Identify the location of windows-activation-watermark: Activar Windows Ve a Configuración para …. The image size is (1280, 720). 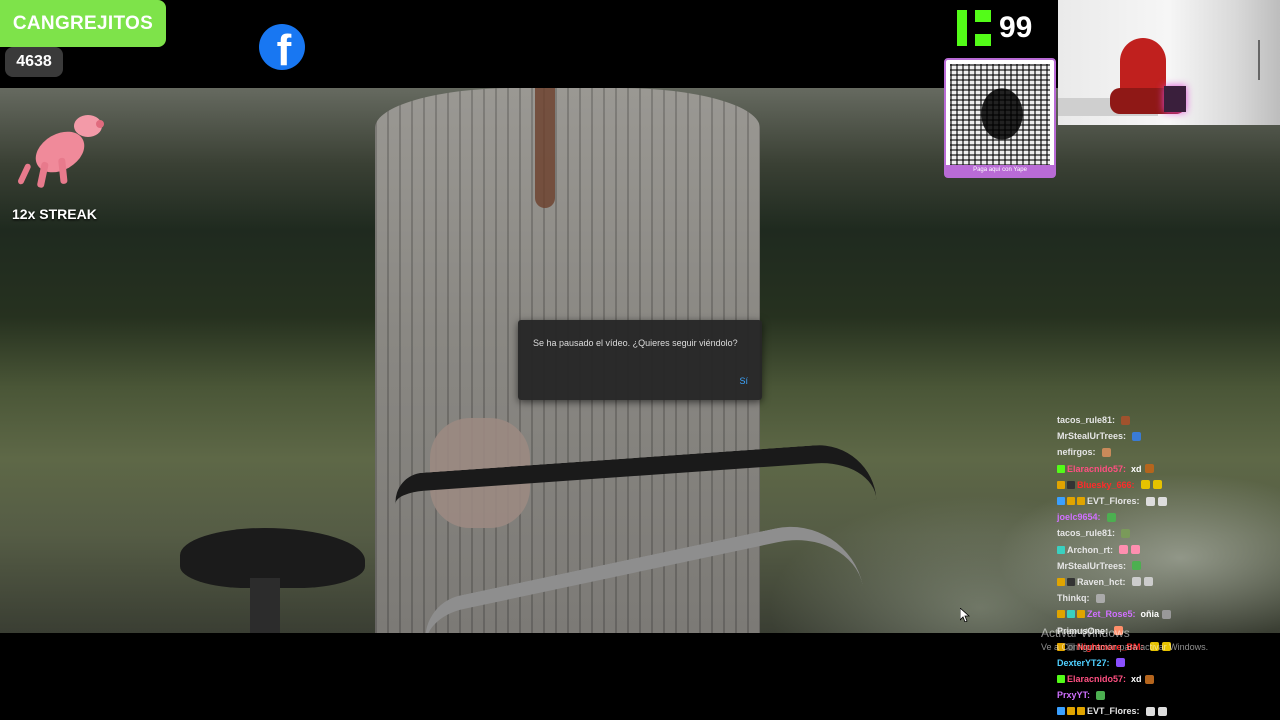
(1124, 639).